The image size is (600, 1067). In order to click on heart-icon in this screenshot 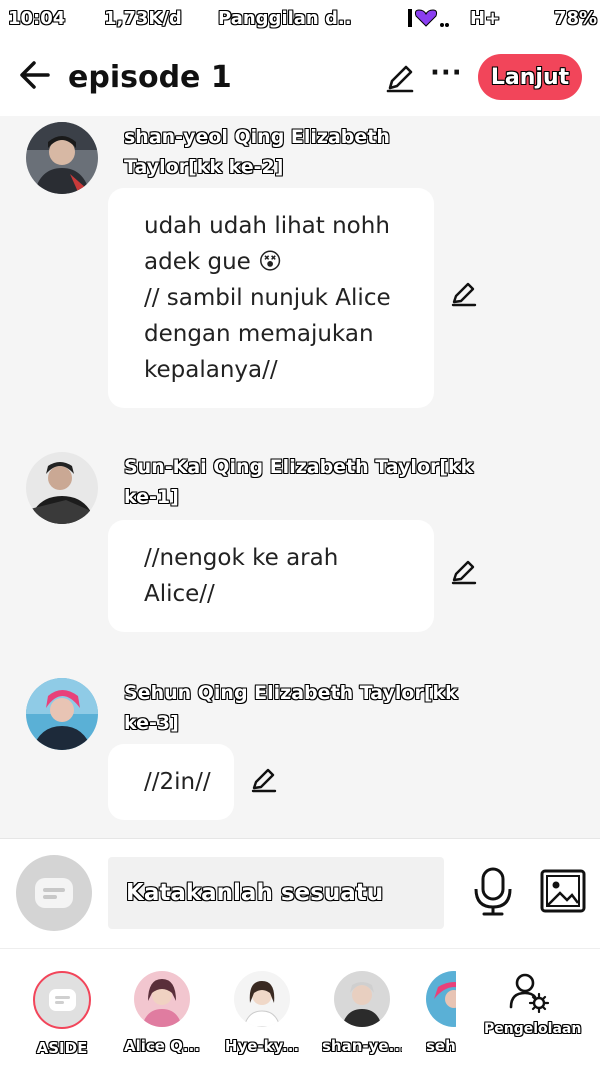, I will do `click(428, 20)`.